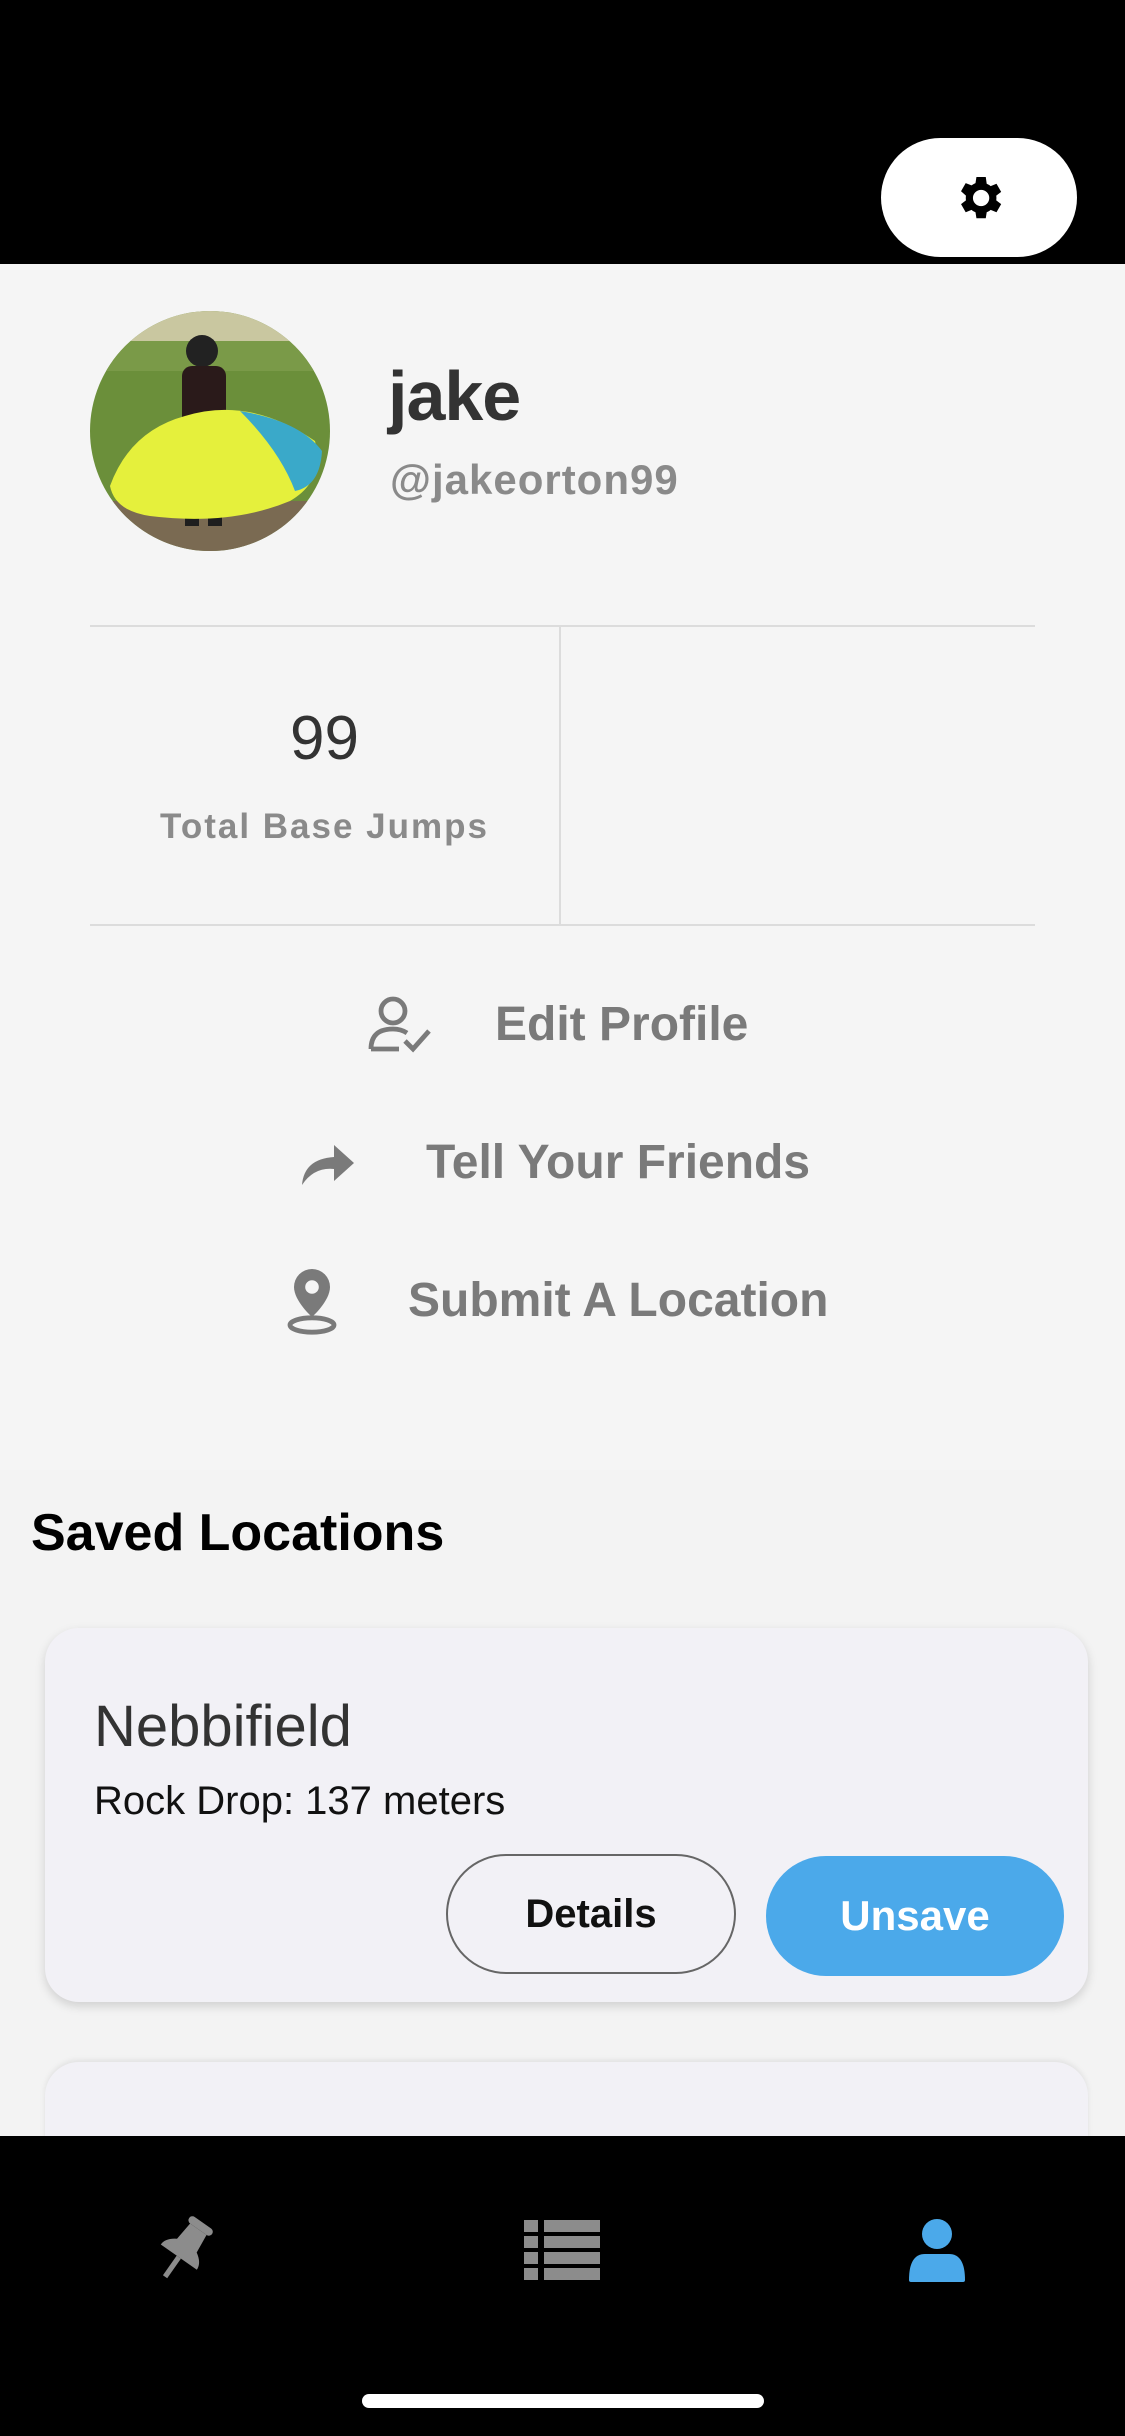 This screenshot has height=2436, width=1125. I want to click on tab-profile, so click(937, 2250).